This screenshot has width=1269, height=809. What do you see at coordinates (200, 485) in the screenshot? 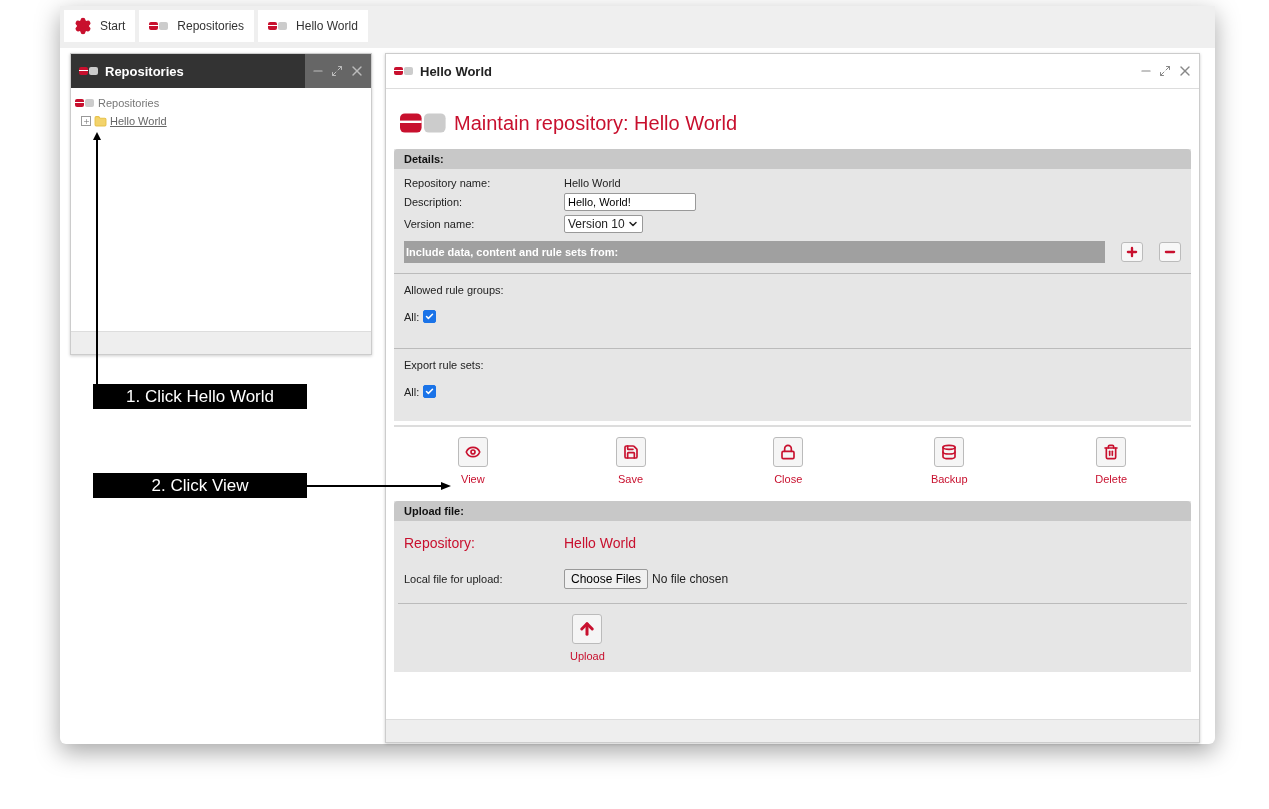
I see `callout-label: 2. Click View` at bounding box center [200, 485].